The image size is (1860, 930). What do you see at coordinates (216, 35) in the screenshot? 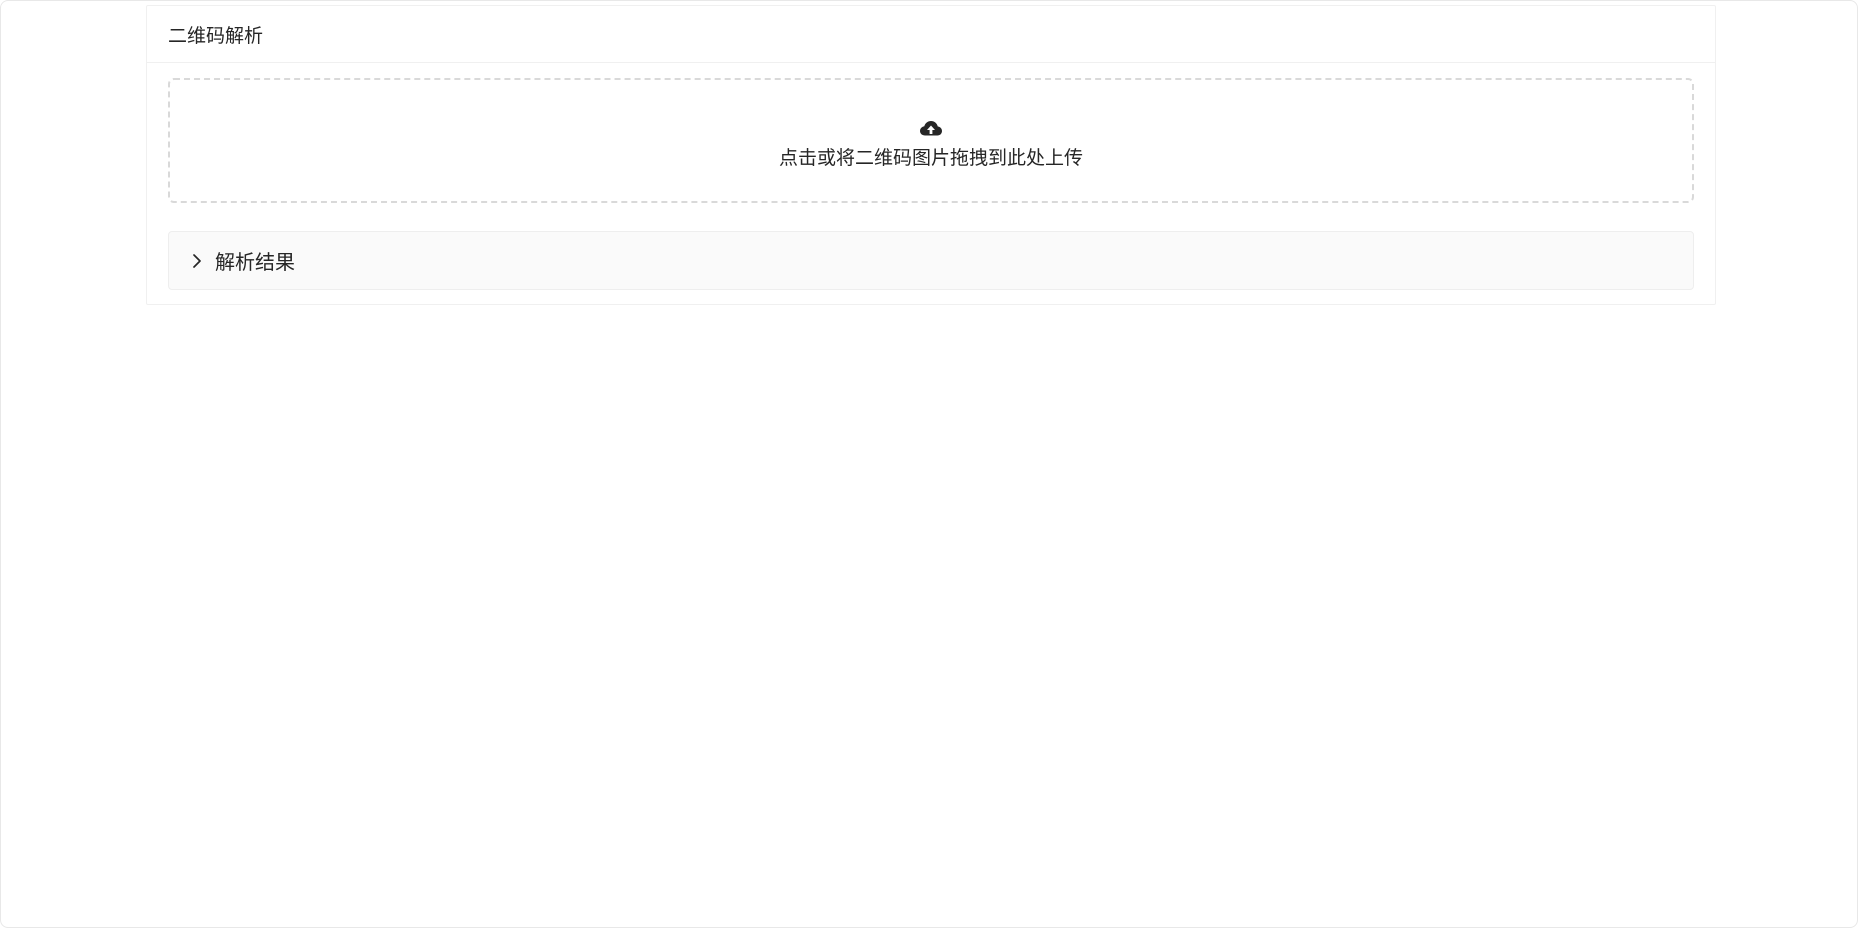
I see `card-title: 二维码解析` at bounding box center [216, 35].